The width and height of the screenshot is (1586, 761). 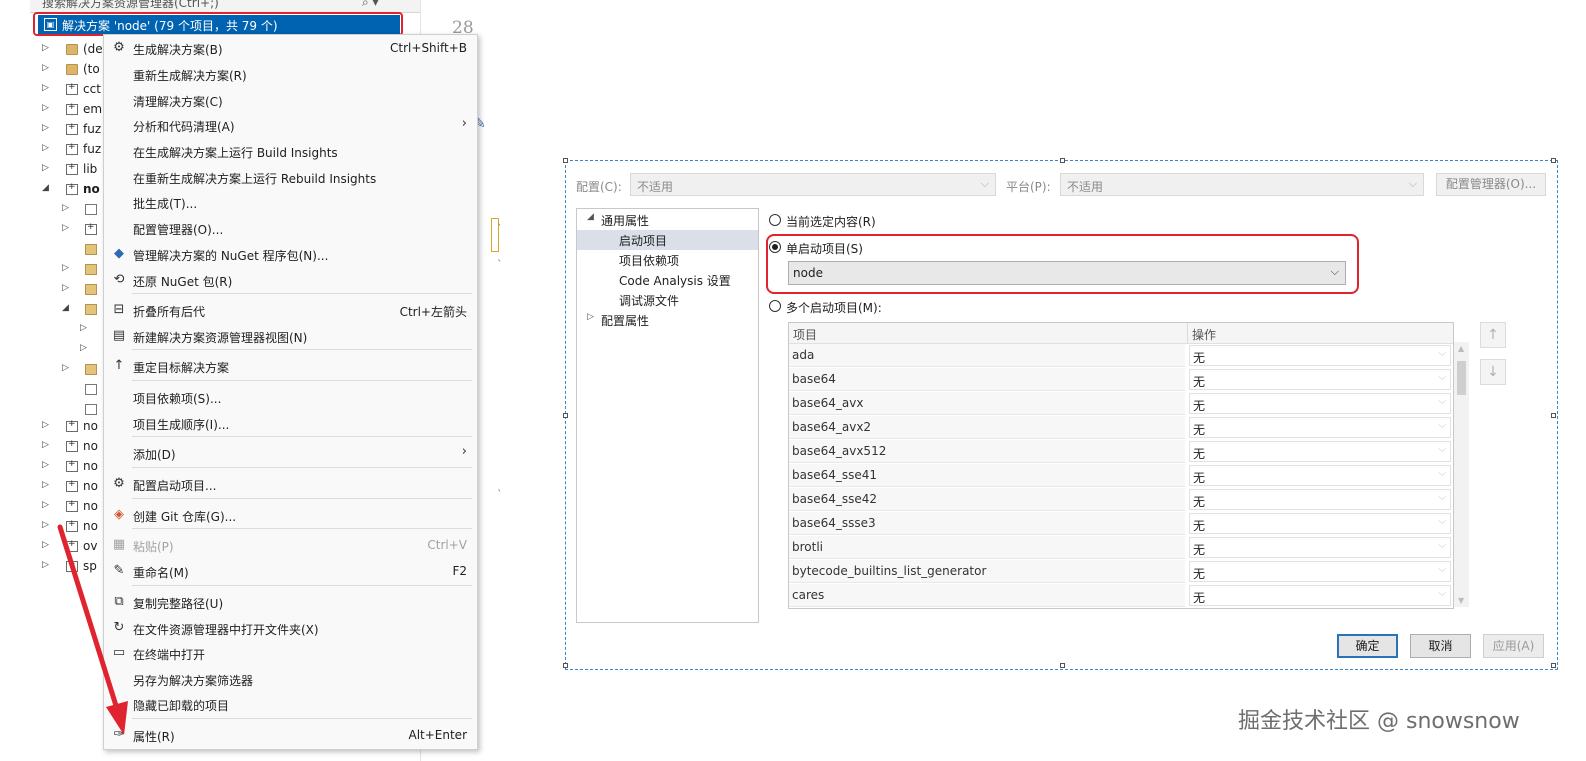 I want to click on nav-project-dependencies: 项目依赖项, so click(x=667, y=260).